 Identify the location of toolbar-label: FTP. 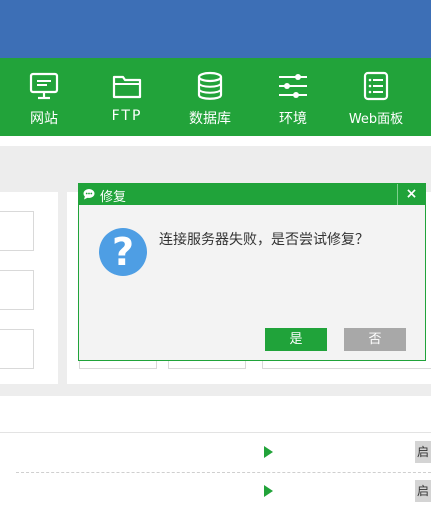
(127, 116).